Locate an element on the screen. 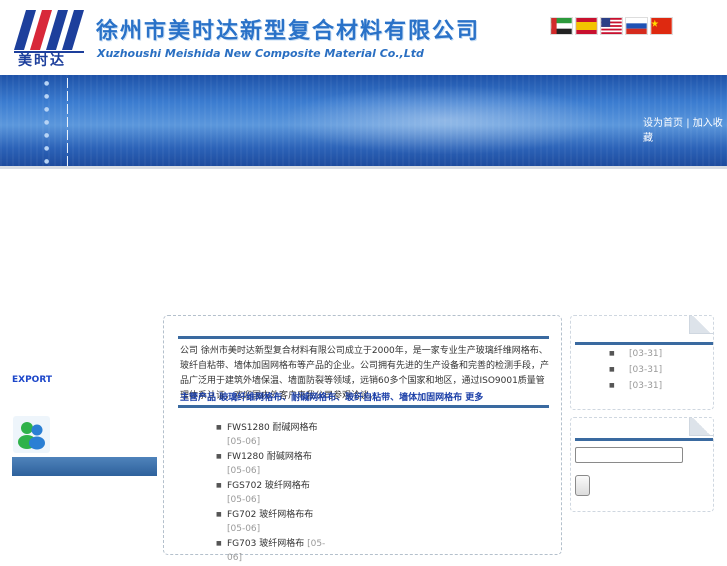  msn-messenger-icon is located at coordinates (31, 434).